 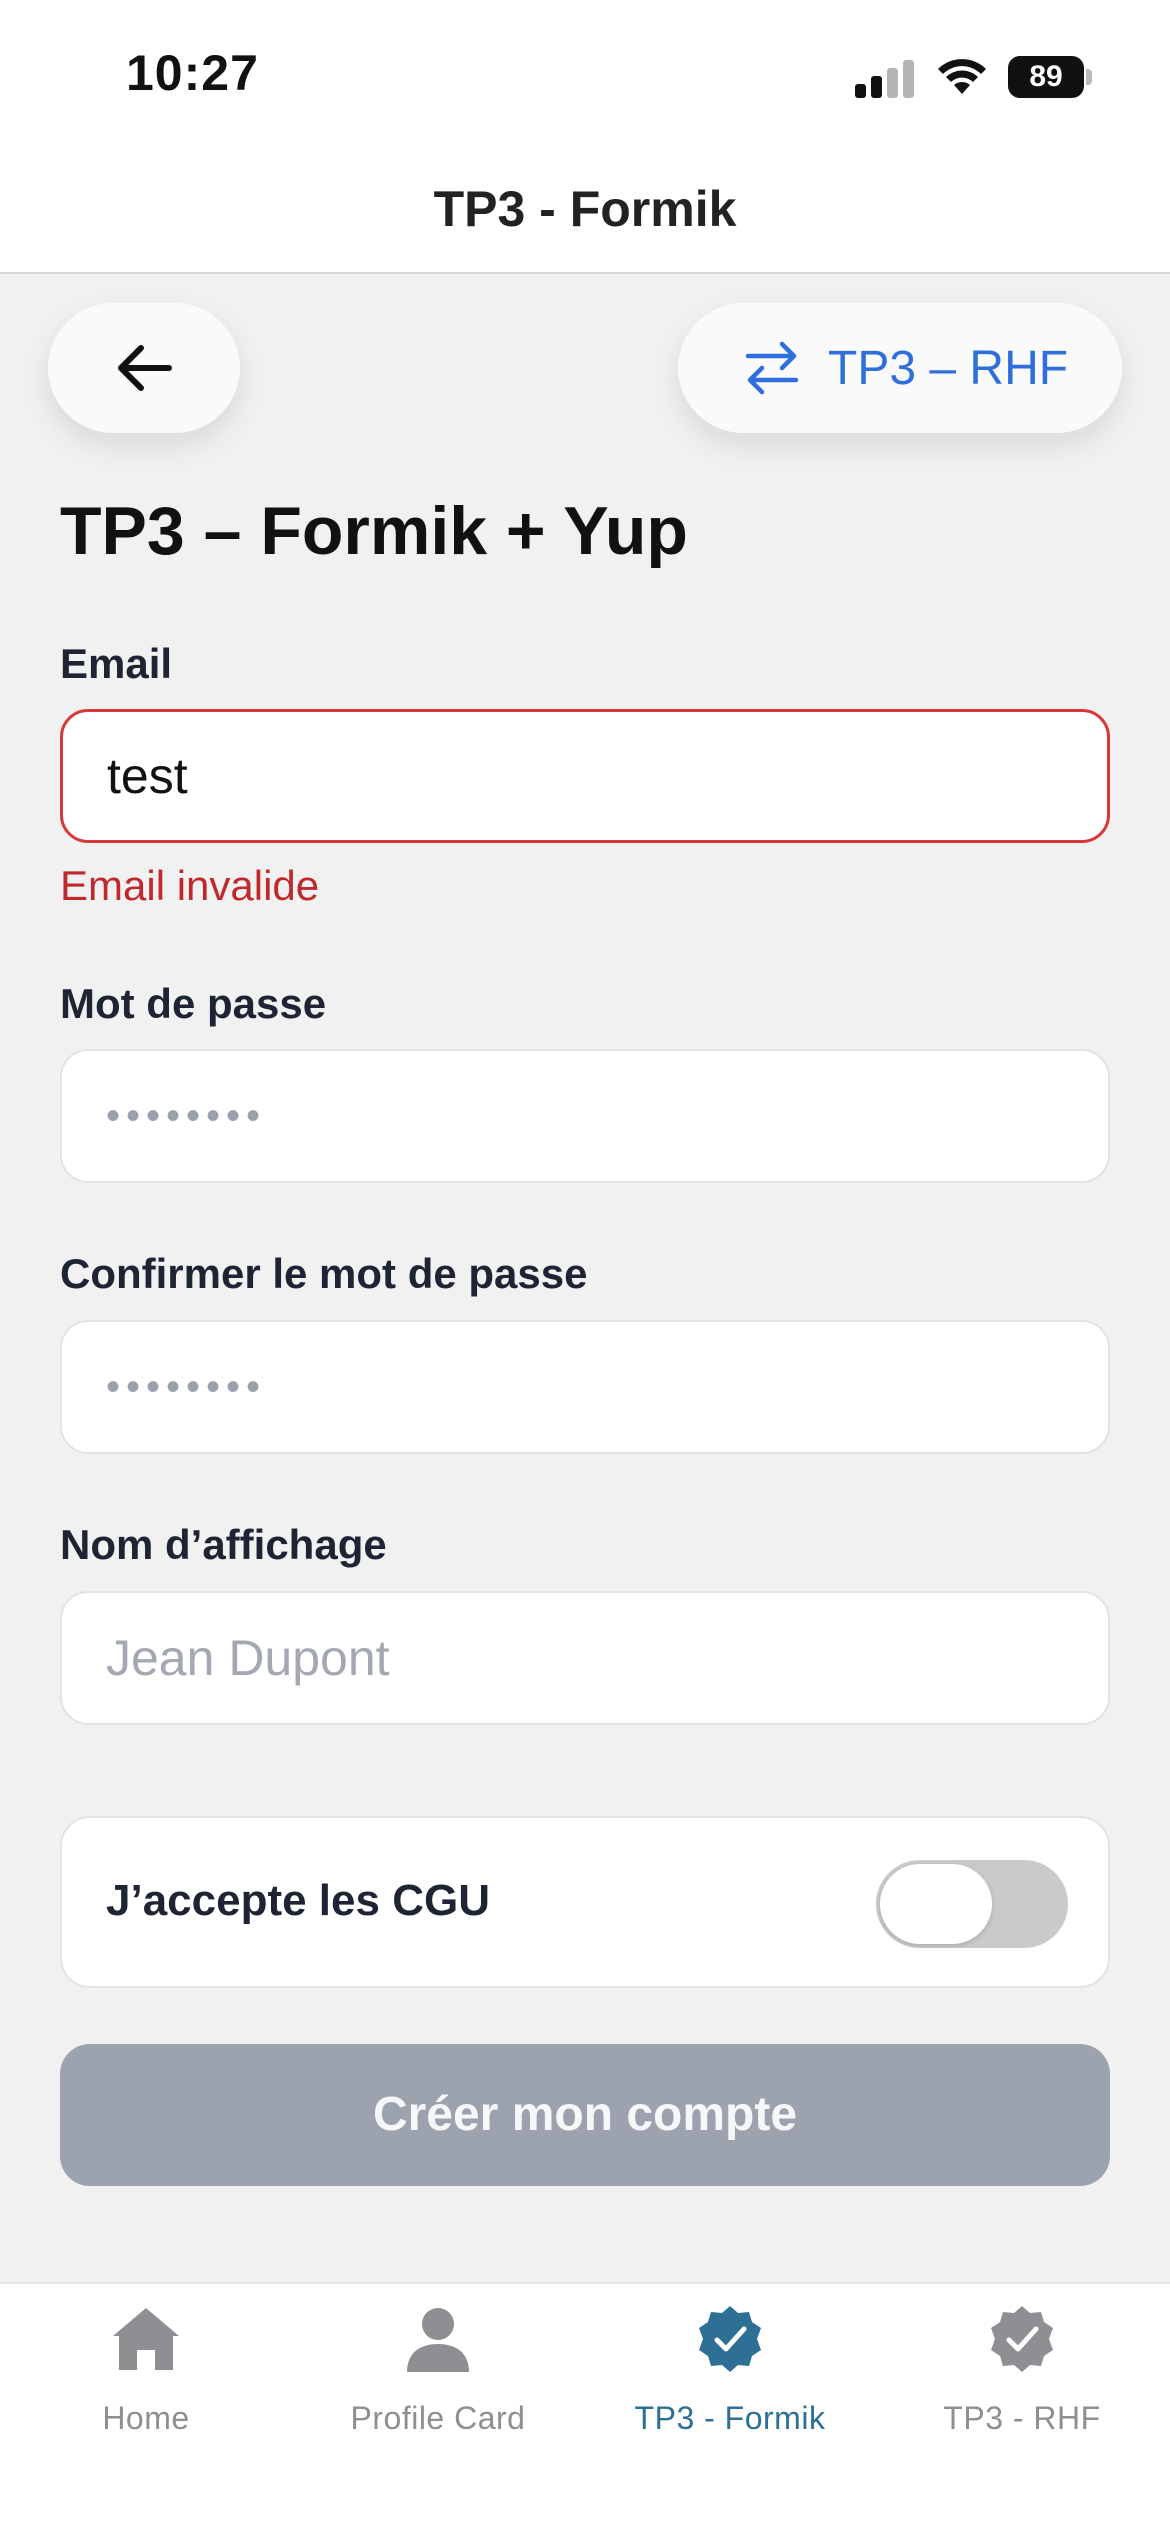 I want to click on password-field: ••••••••, so click(x=585, y=1116).